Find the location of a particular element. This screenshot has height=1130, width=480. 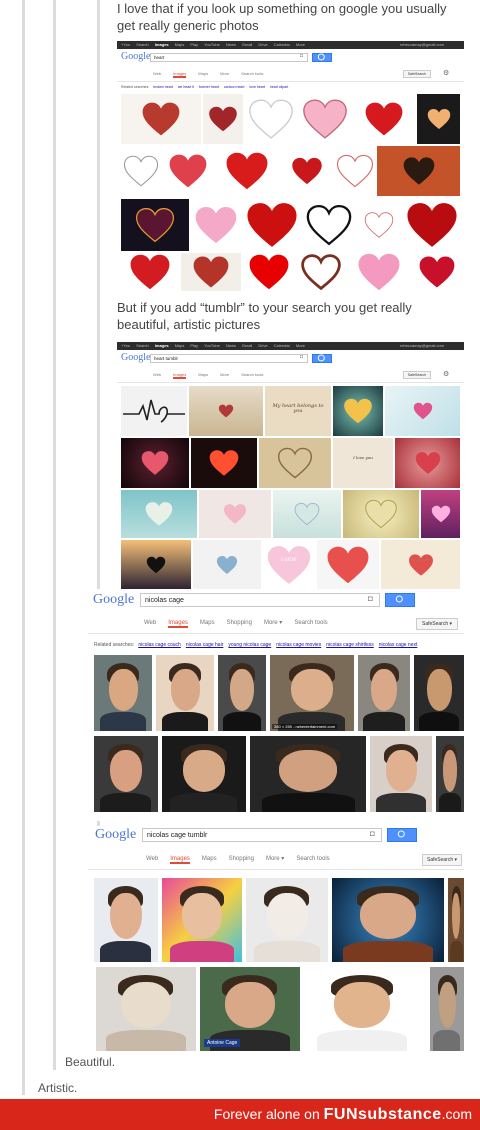

search-input: nicolas cage is located at coordinates (260, 600).